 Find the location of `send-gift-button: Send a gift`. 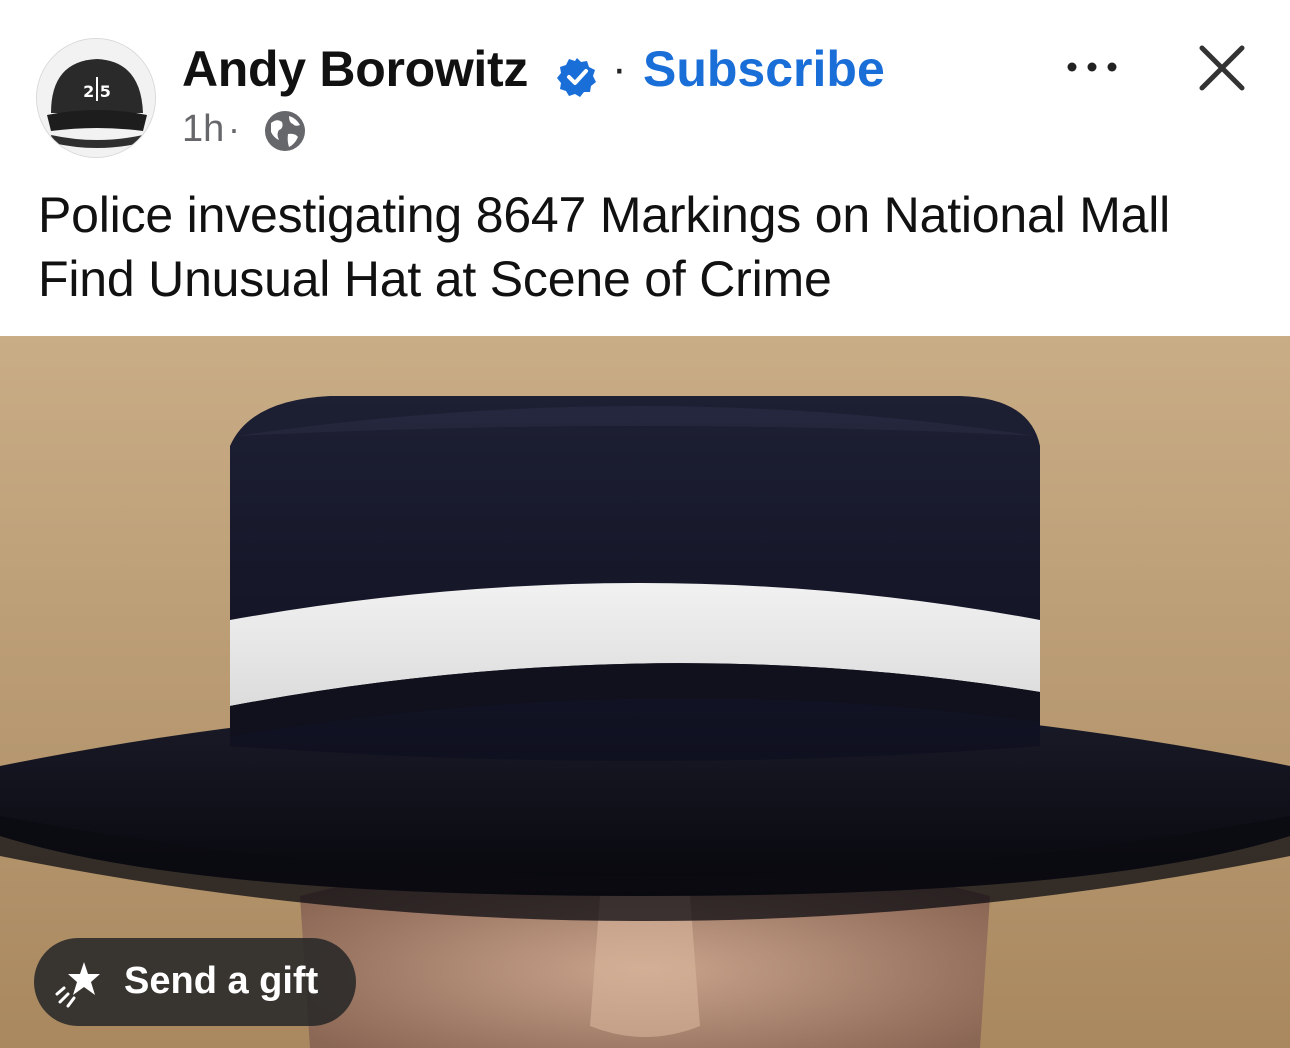

send-gift-button: Send a gift is located at coordinates (195, 982).